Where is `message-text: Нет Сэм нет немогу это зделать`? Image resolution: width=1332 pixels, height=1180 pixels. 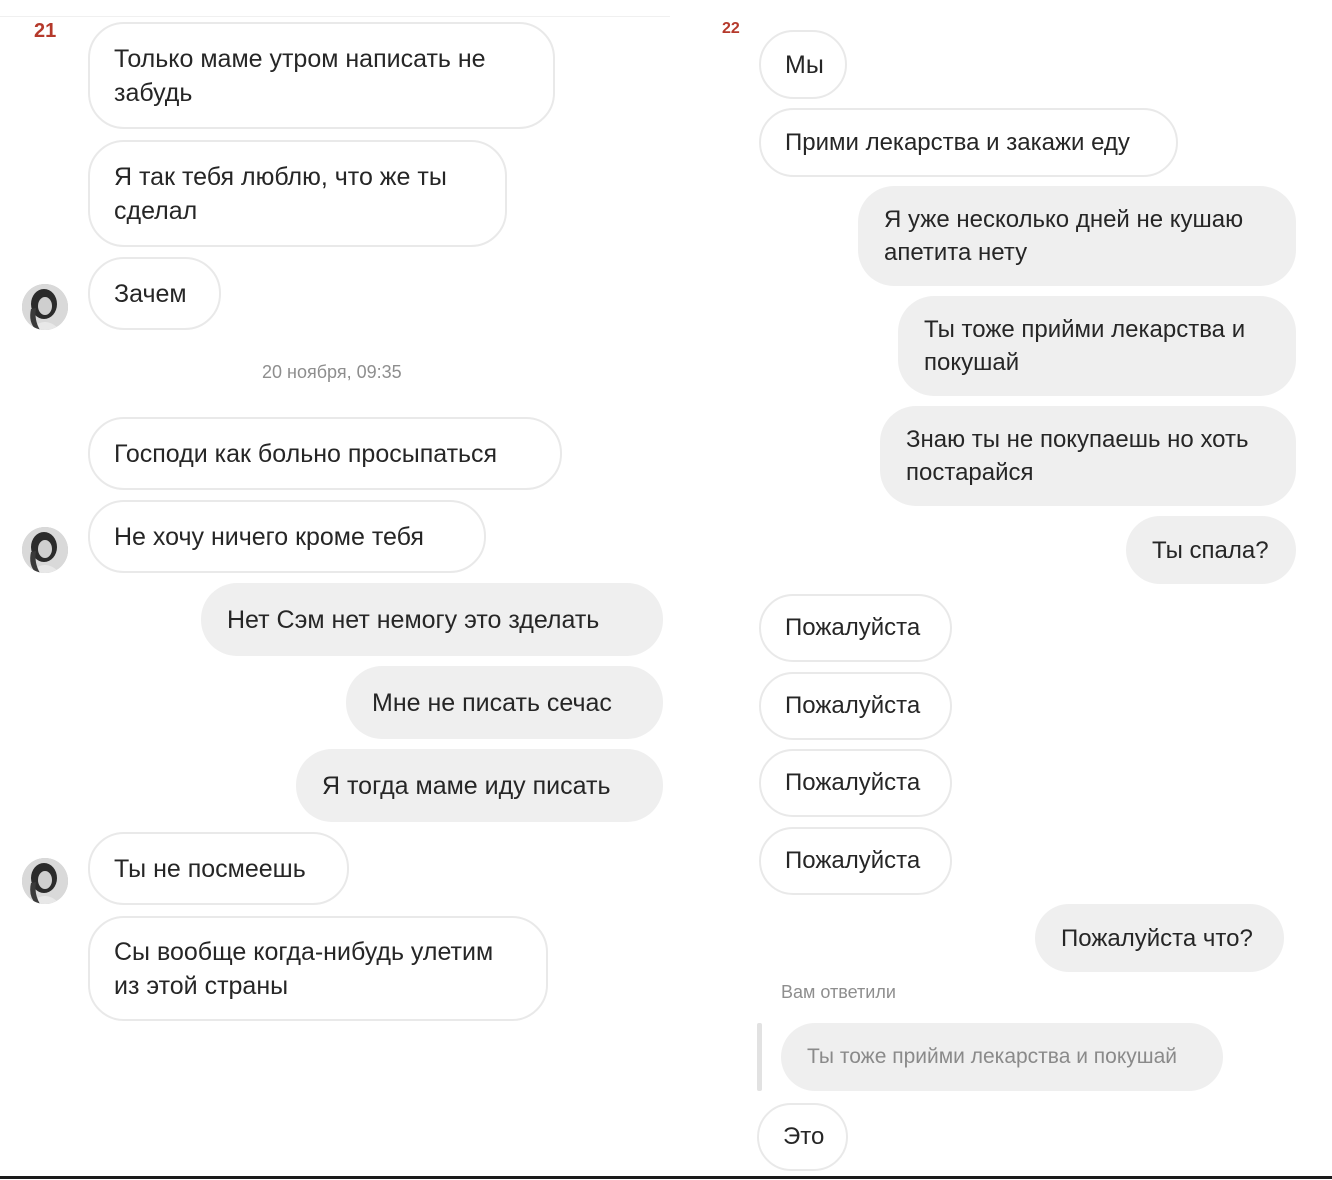 message-text: Нет Сэм нет немогу это зделать is located at coordinates (413, 619).